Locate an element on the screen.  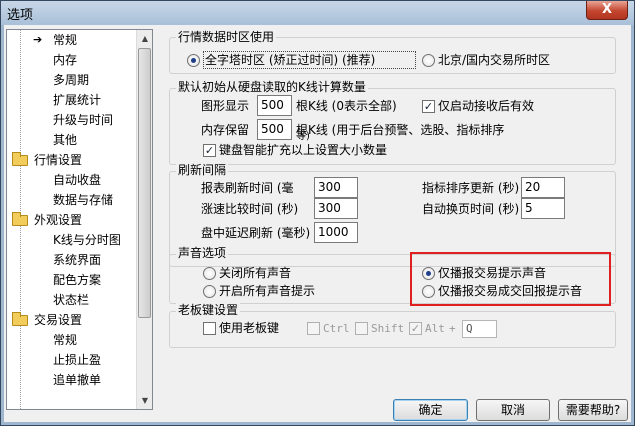
tree-item: 其他 is located at coordinates (72, 140).